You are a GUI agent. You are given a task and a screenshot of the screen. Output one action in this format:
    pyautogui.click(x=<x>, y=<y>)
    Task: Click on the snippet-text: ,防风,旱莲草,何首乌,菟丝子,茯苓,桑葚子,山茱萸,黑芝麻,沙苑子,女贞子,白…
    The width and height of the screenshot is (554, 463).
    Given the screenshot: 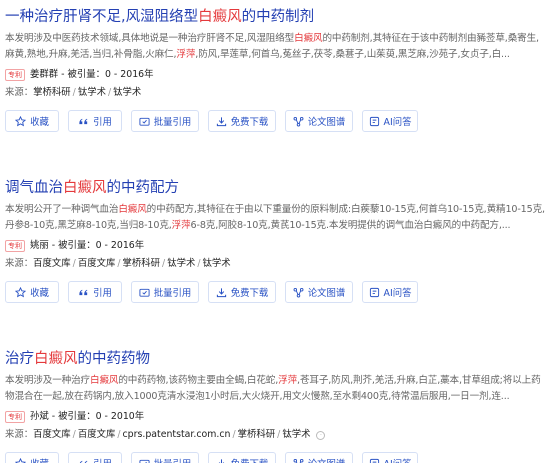 What is the action you would take?
    pyautogui.click(x=352, y=54)
    